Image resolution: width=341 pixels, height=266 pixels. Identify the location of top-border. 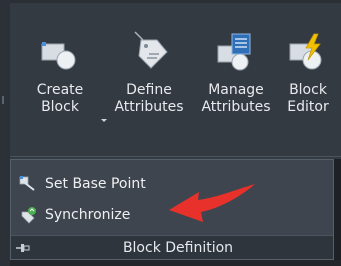
(175, 1).